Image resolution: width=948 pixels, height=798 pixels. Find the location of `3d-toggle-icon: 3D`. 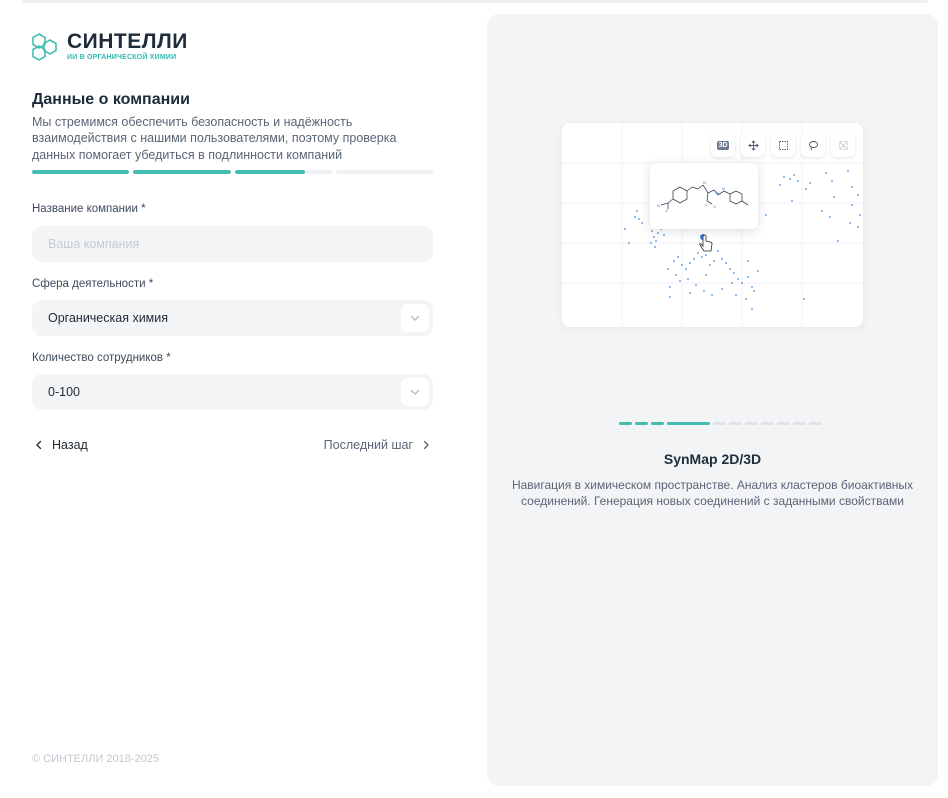

3d-toggle-icon: 3D is located at coordinates (723, 145).